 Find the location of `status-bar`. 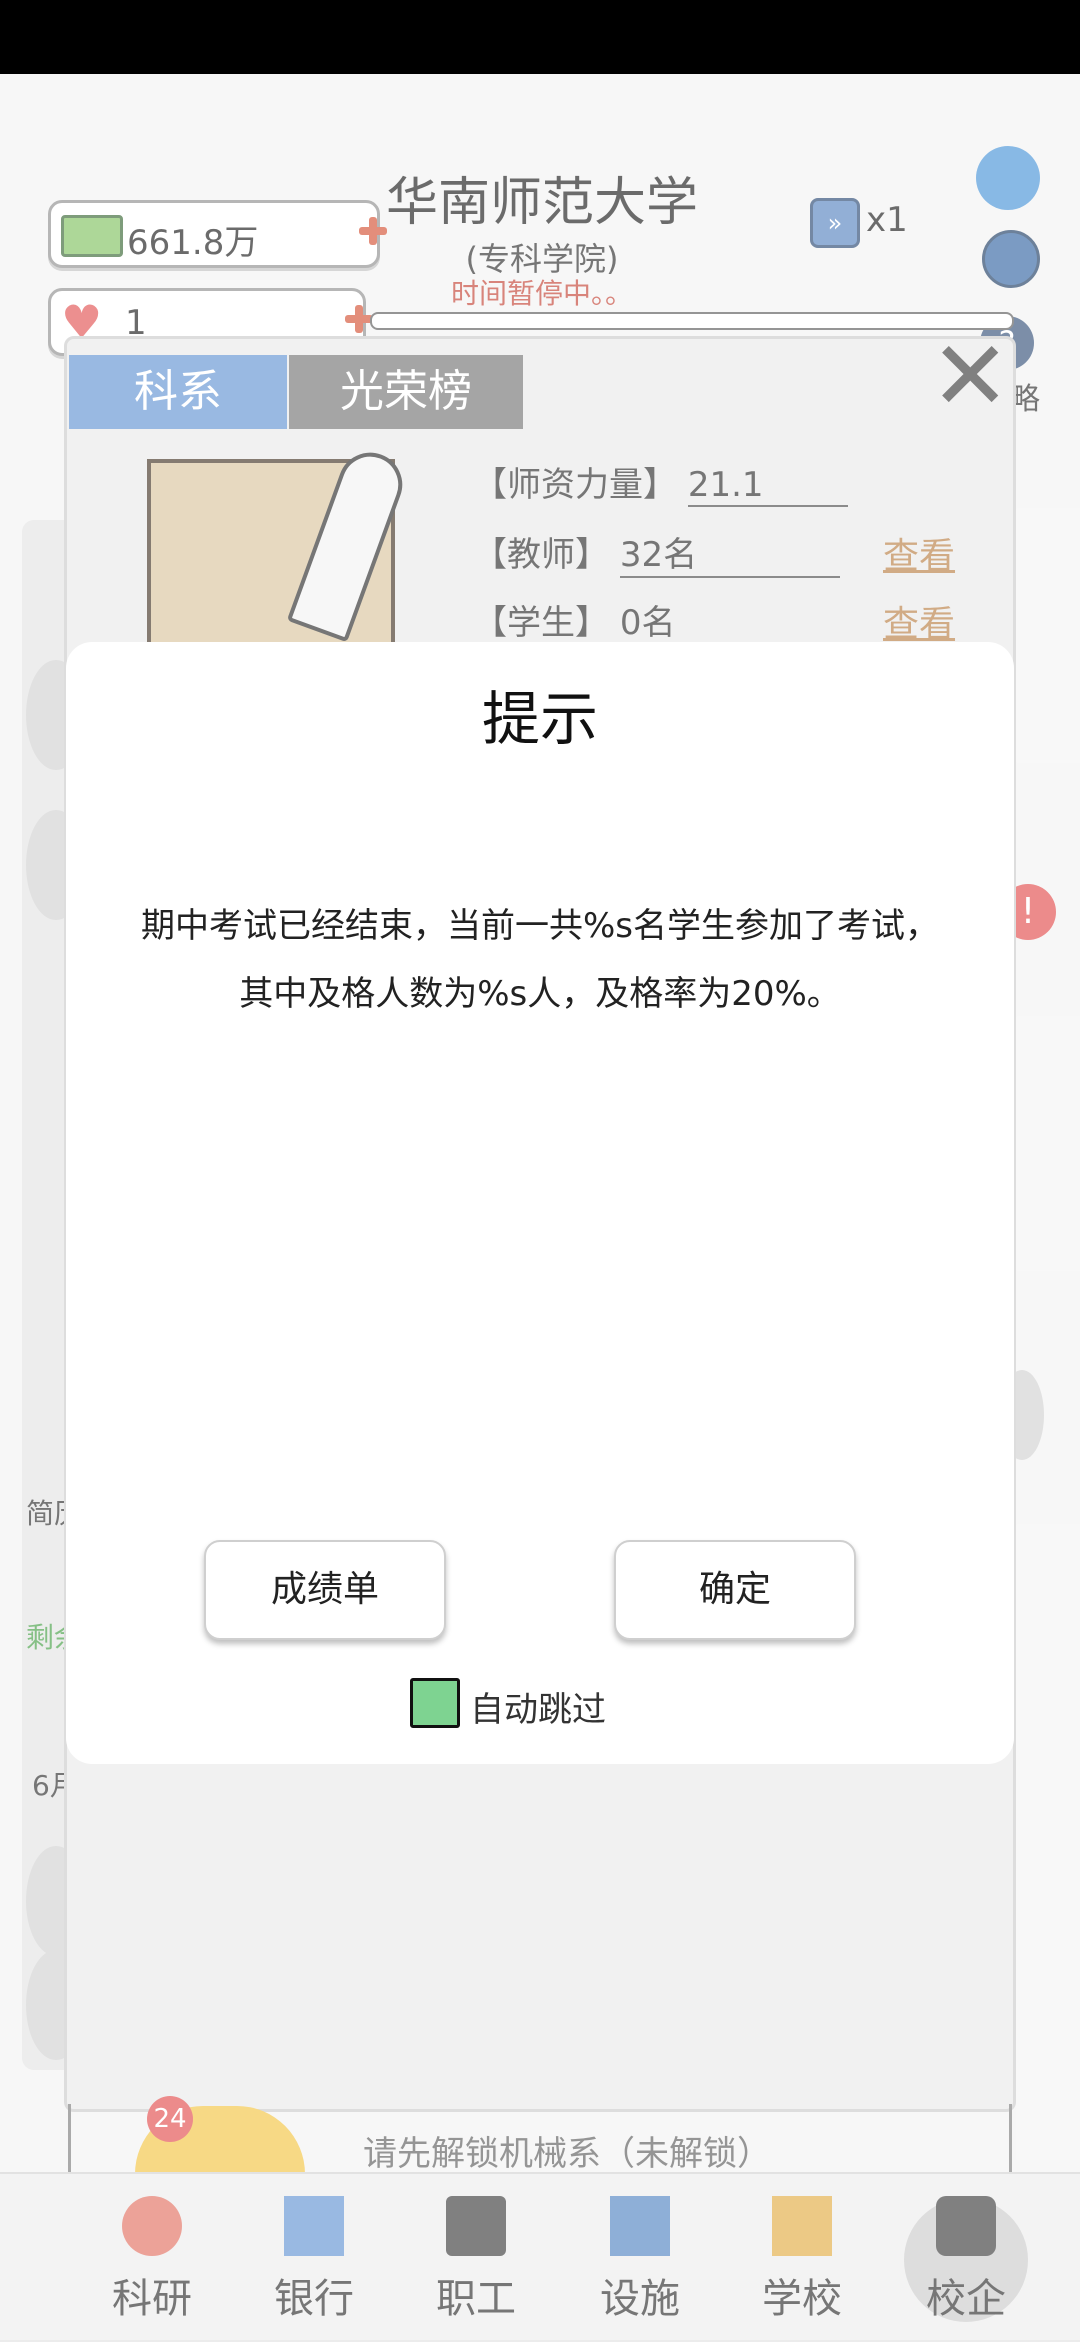

status-bar is located at coordinates (540, 37).